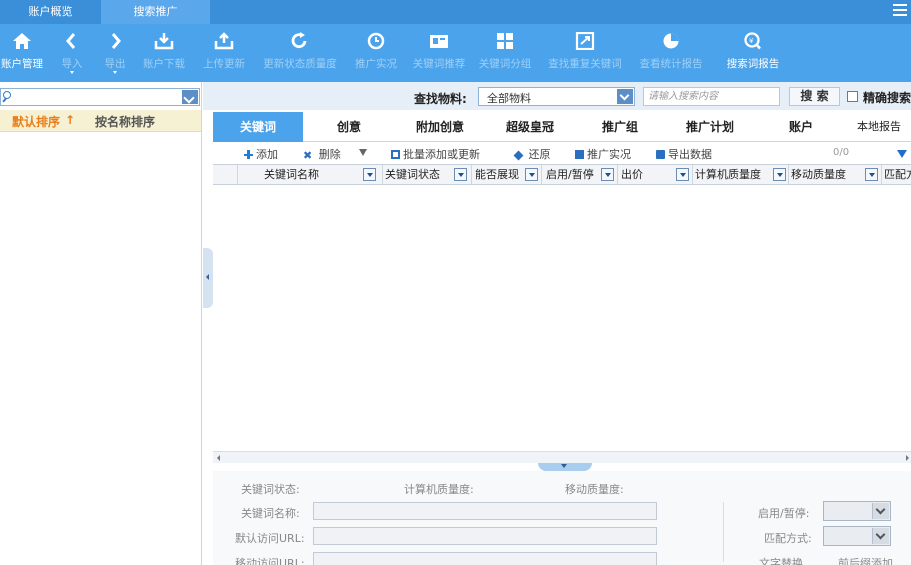 This screenshot has width=911, height=565. I want to click on pc-quality-label: 计算机质量度:, so click(439, 489).